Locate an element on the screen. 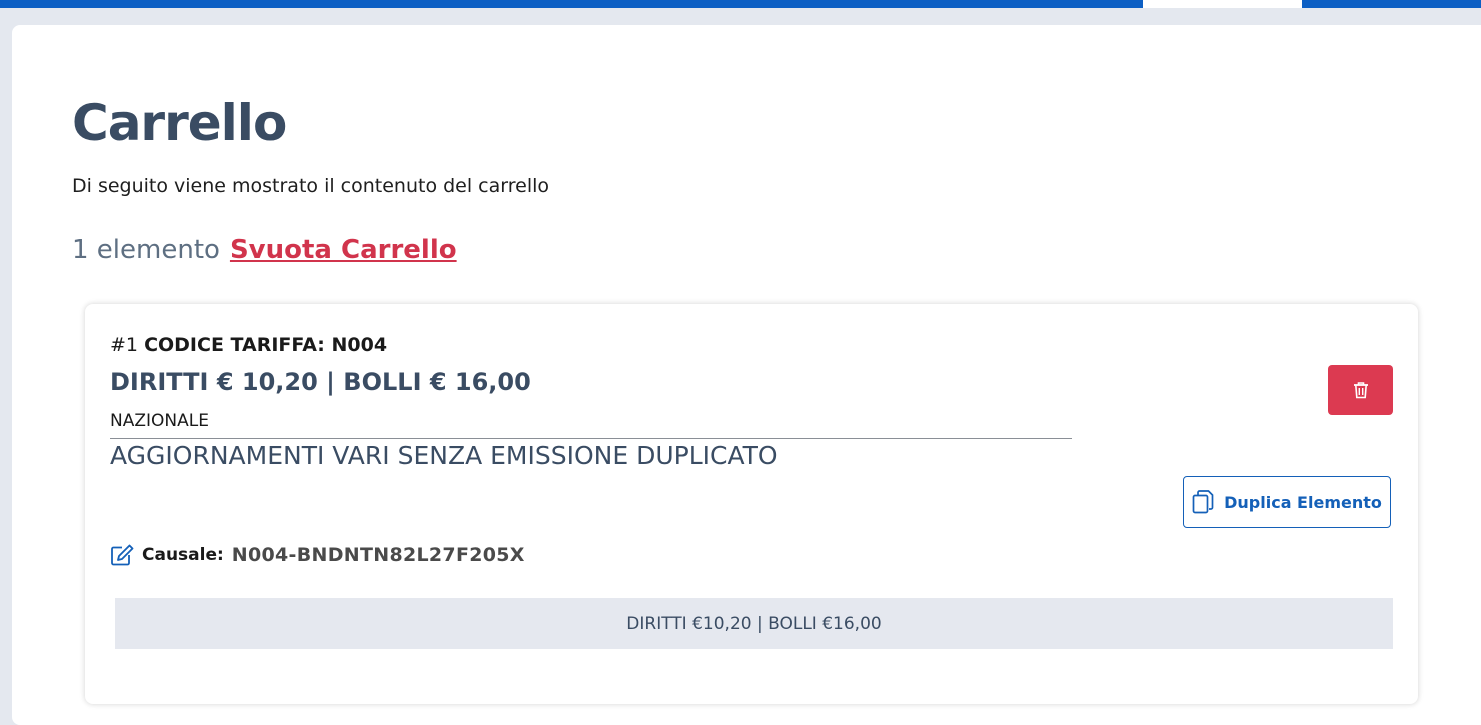  cart-item-count: 1 elemento is located at coordinates (146, 250).